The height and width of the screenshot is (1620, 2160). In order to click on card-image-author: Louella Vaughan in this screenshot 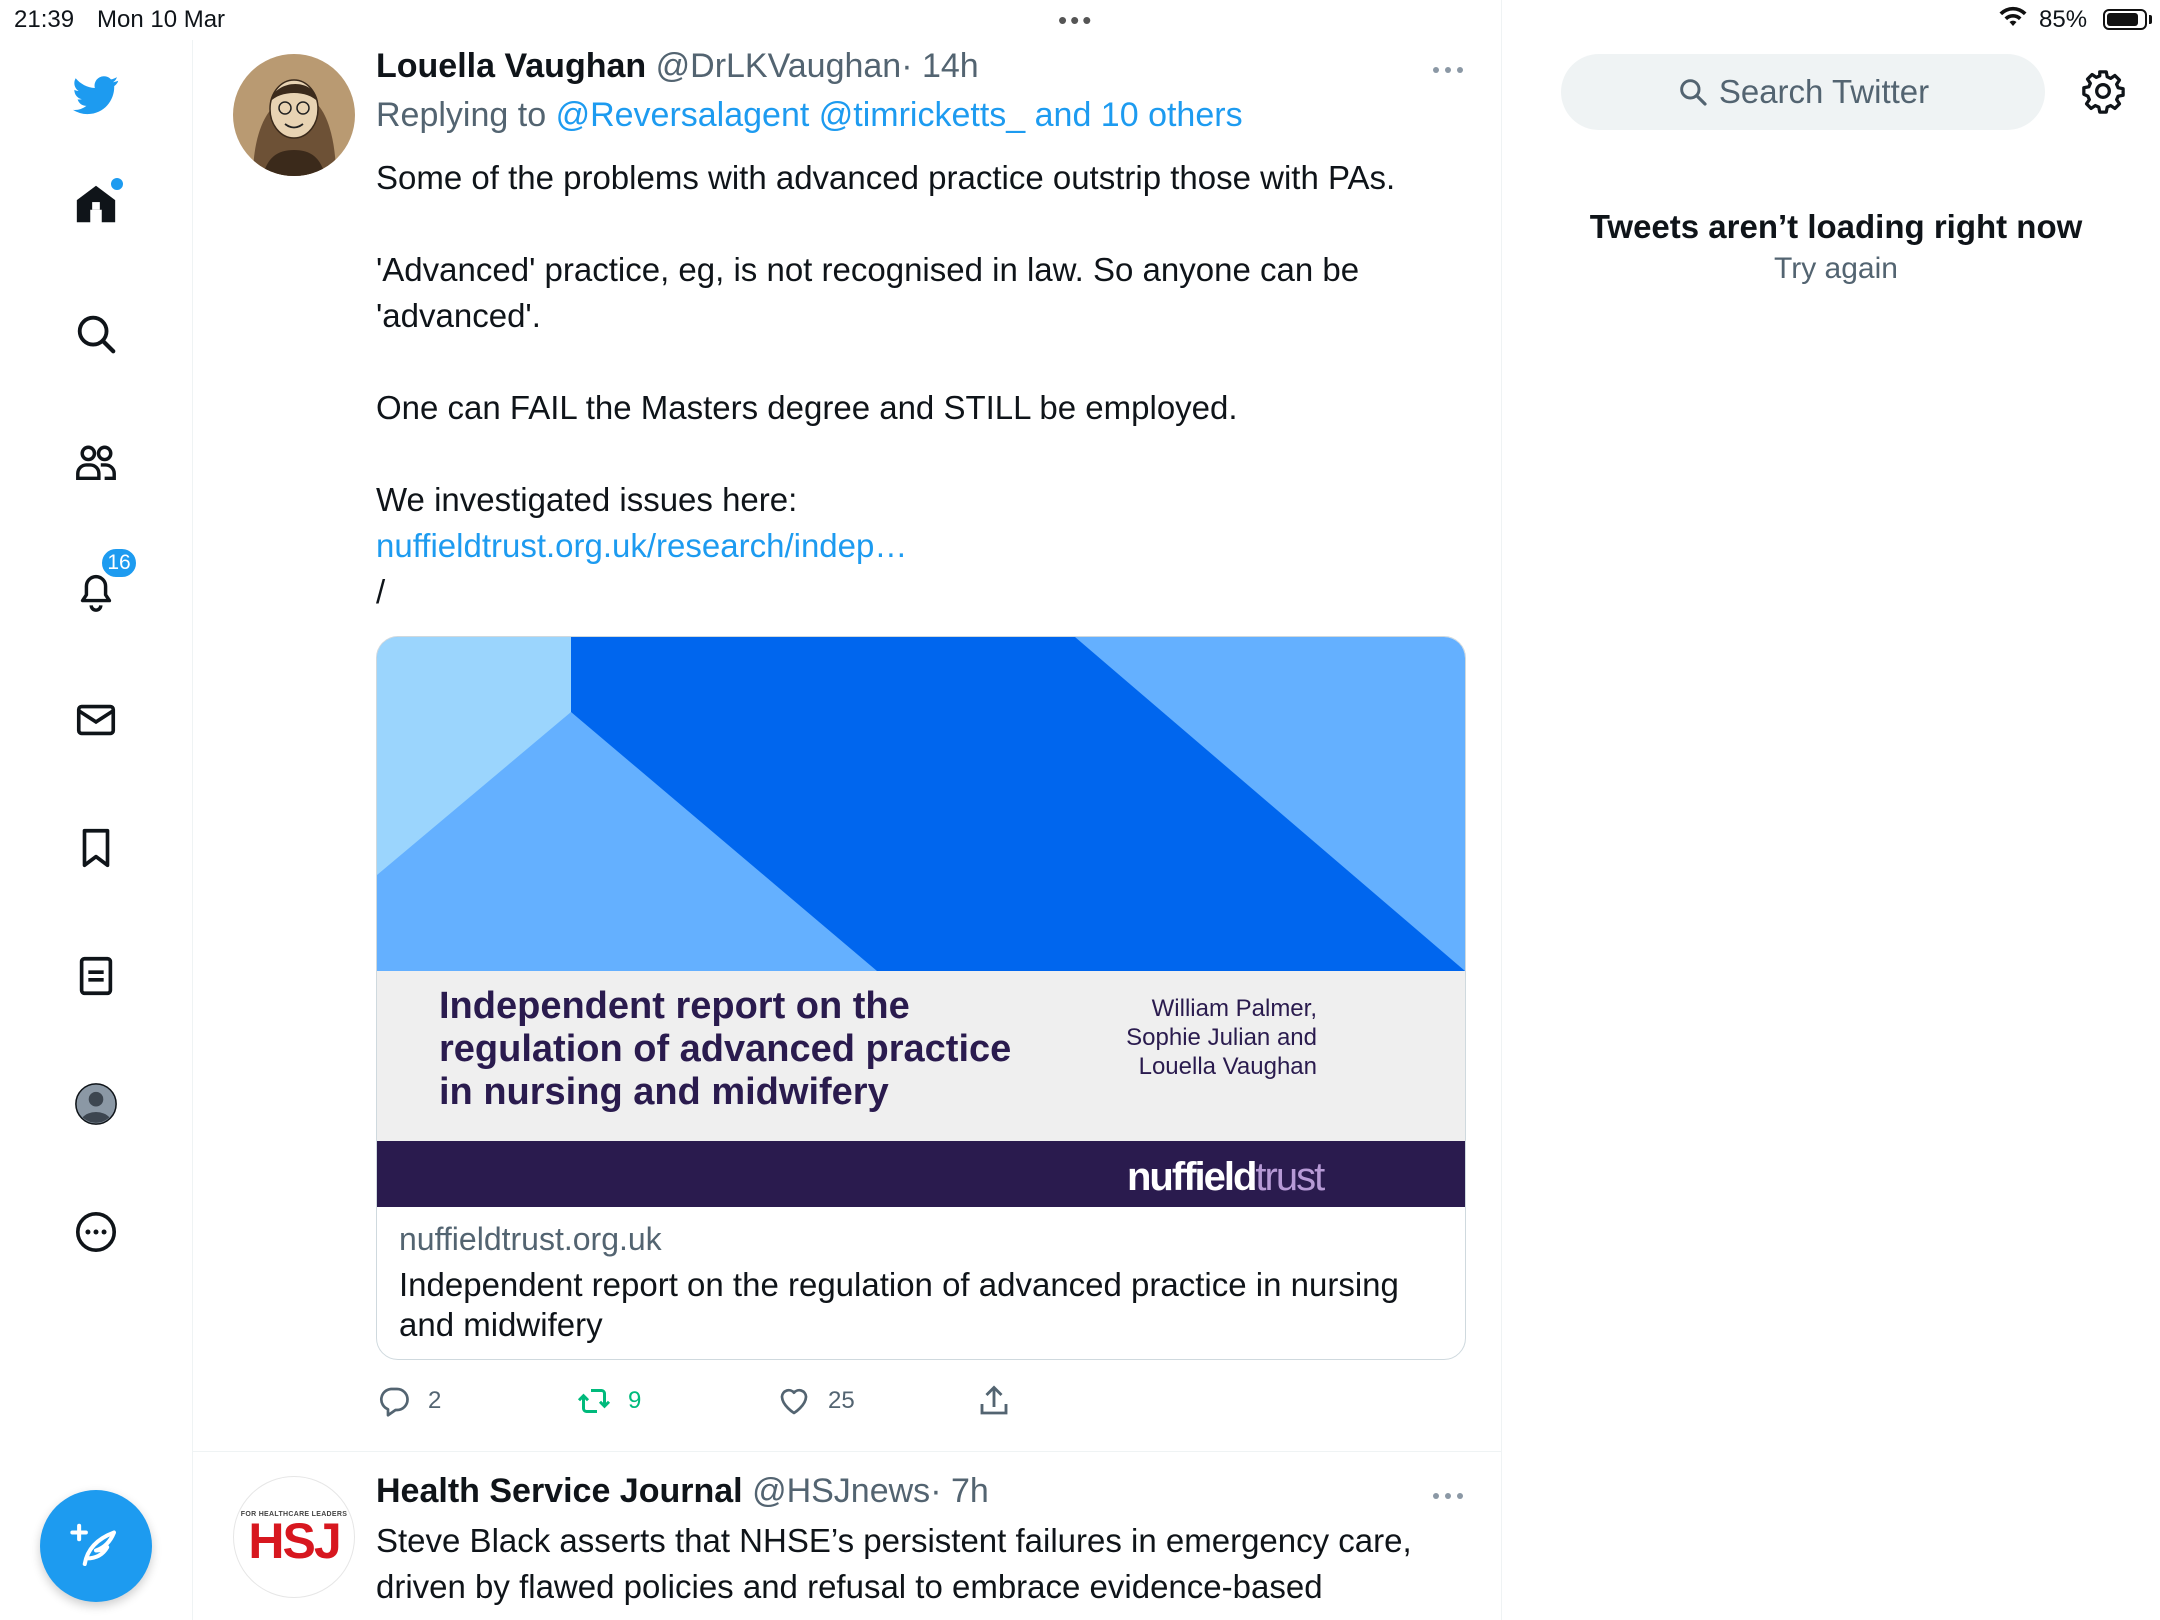, I will do `click(1227, 1066)`.